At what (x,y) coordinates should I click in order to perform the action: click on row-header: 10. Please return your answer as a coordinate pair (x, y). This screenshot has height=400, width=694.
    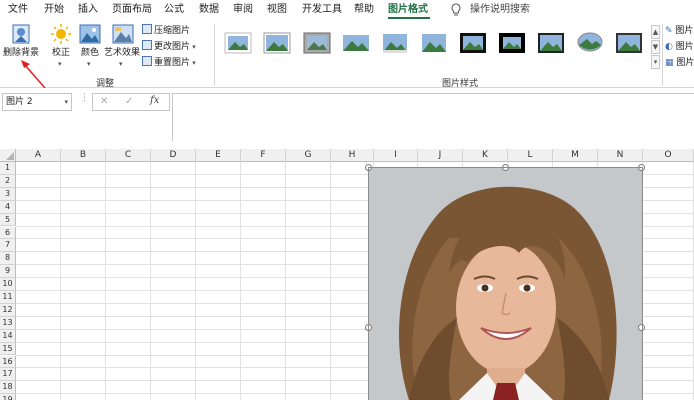
    Looking at the image, I should click on (8, 284).